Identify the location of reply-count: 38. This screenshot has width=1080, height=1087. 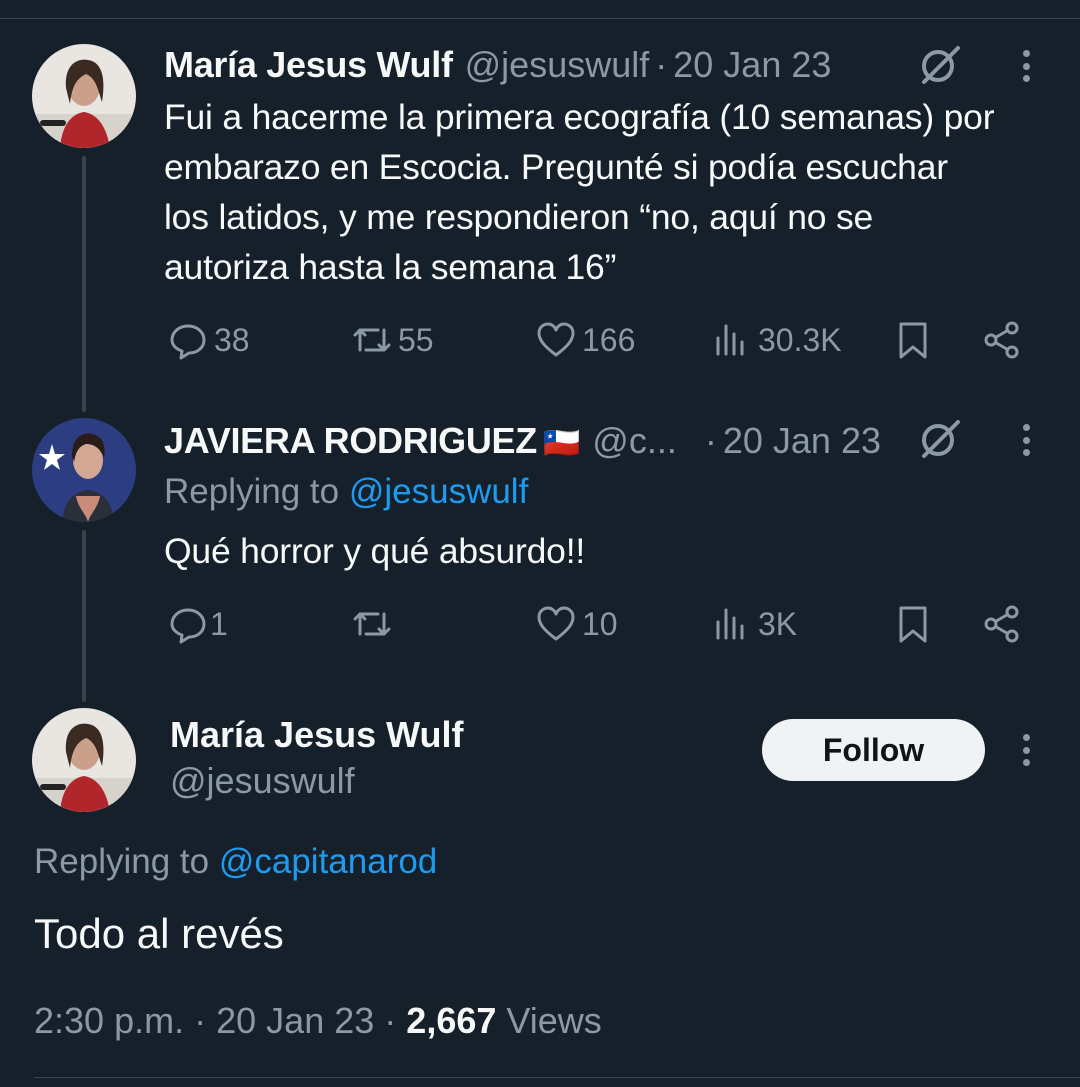
(232, 339).